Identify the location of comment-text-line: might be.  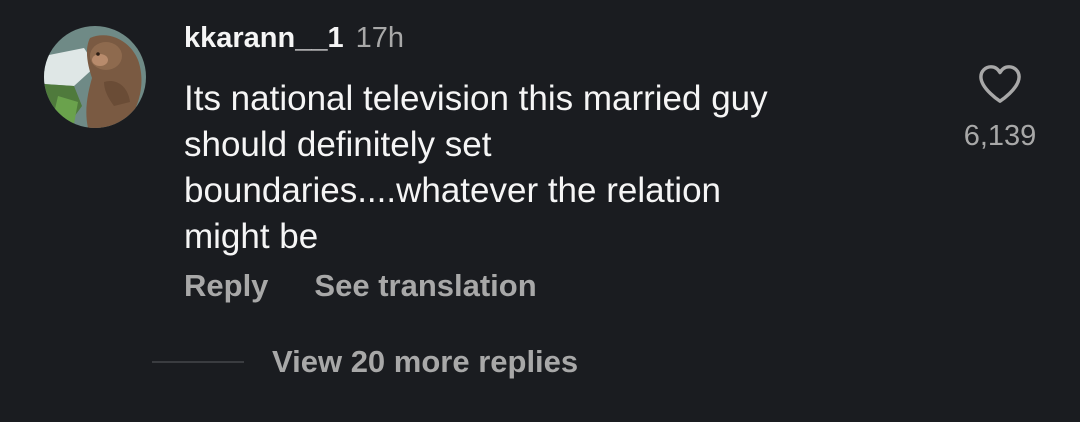
(251, 236).